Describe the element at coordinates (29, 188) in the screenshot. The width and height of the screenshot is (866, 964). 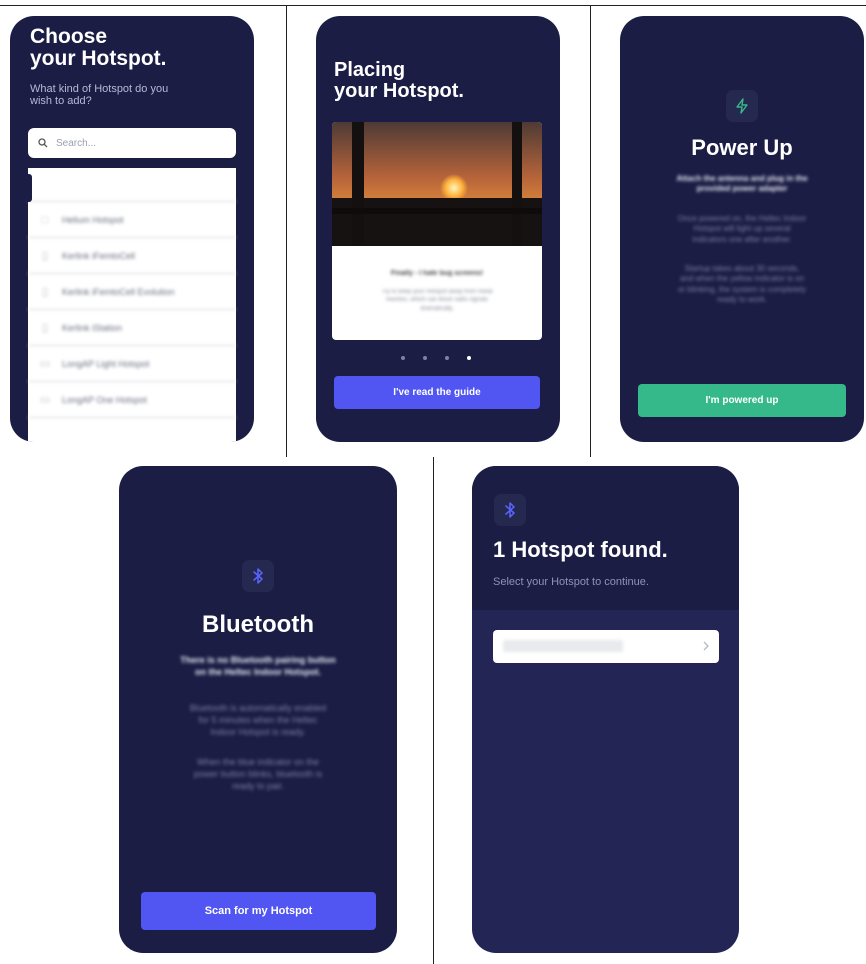
I see `scroll-handle` at that location.